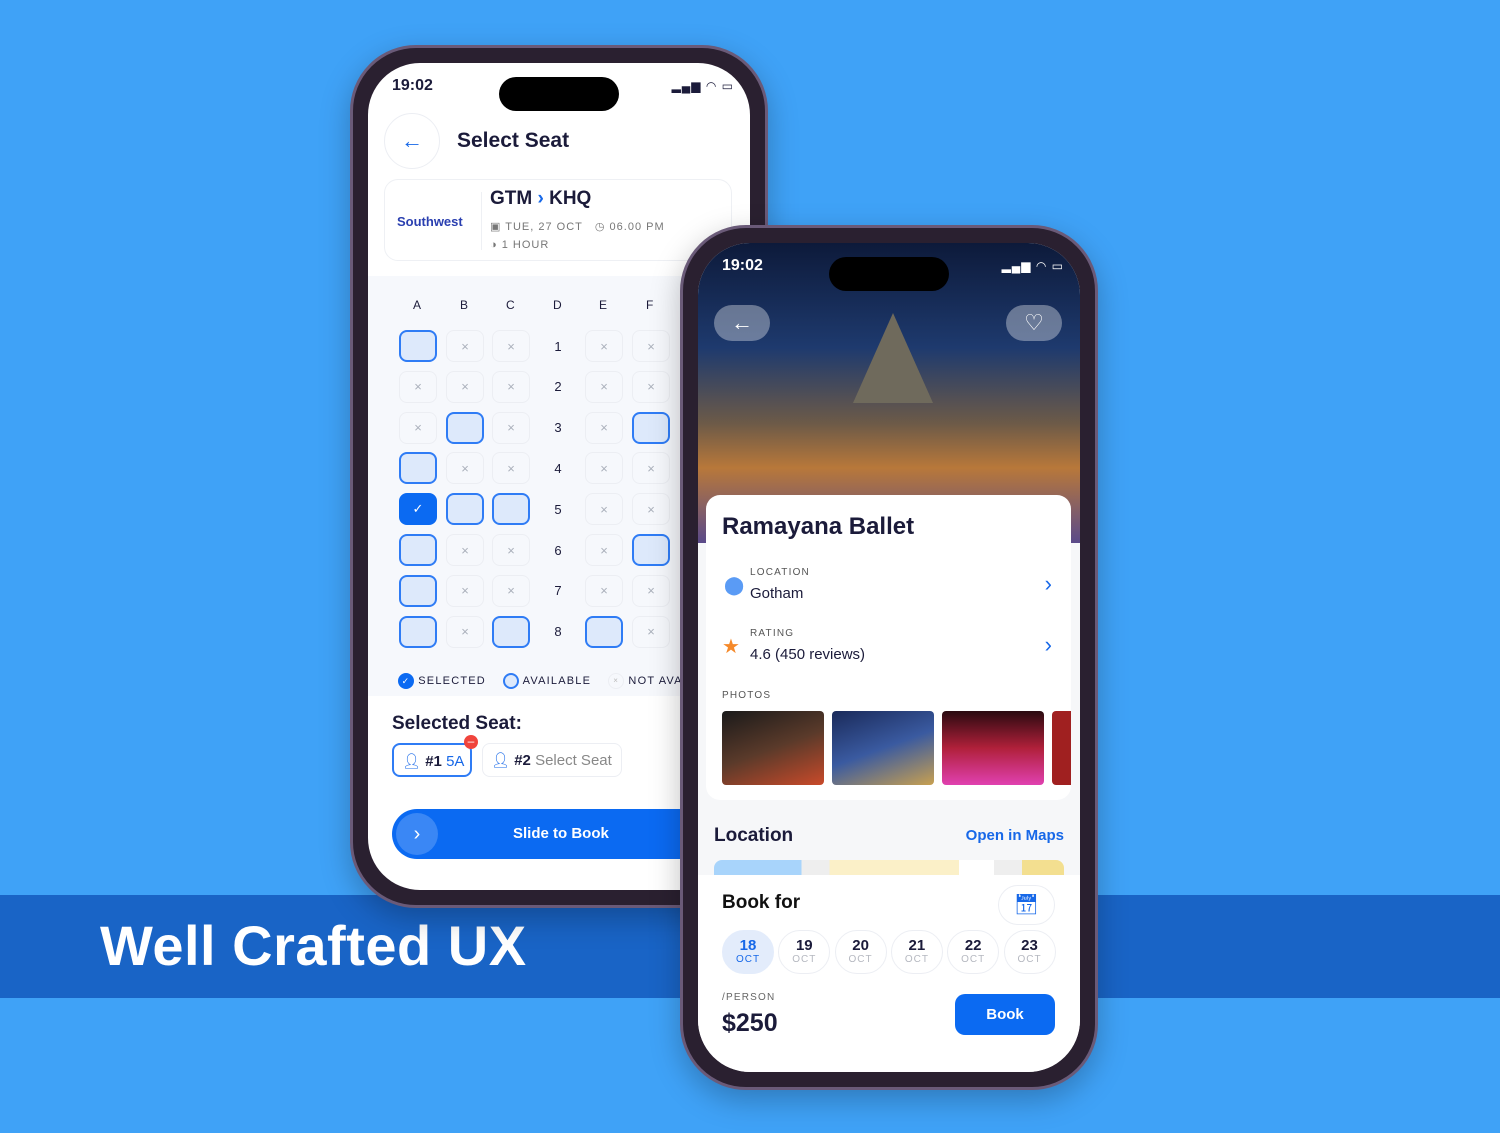  What do you see at coordinates (749, 997) in the screenshot?
I see `price-label: /PERSON` at bounding box center [749, 997].